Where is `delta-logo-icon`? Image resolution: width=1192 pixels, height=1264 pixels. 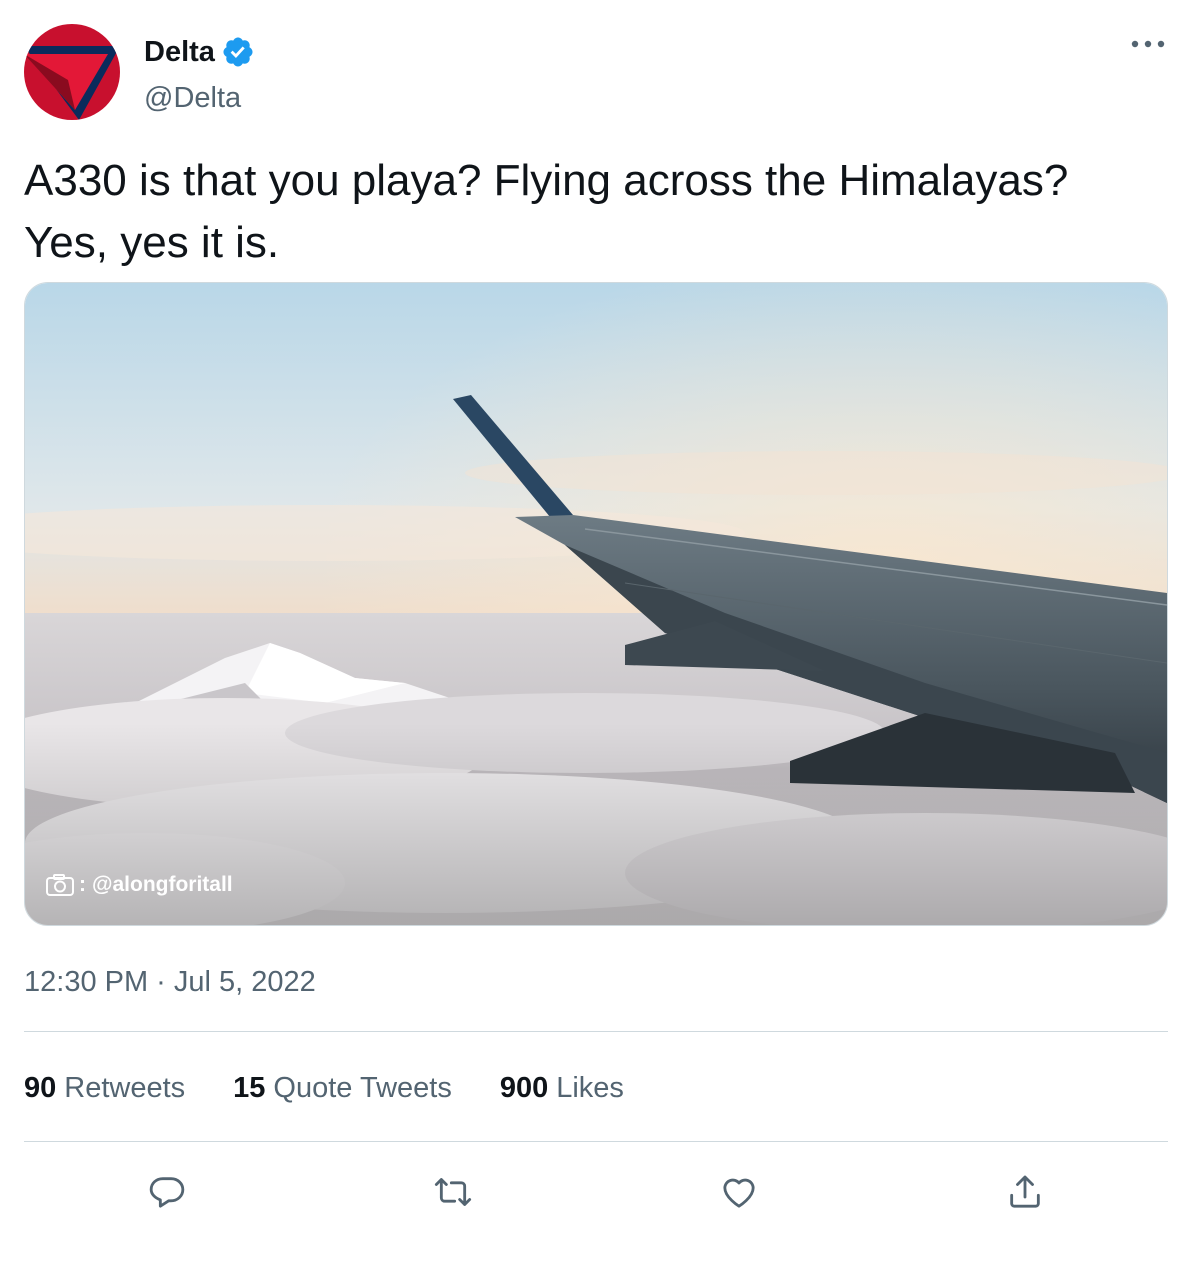
delta-logo-icon is located at coordinates (72, 72).